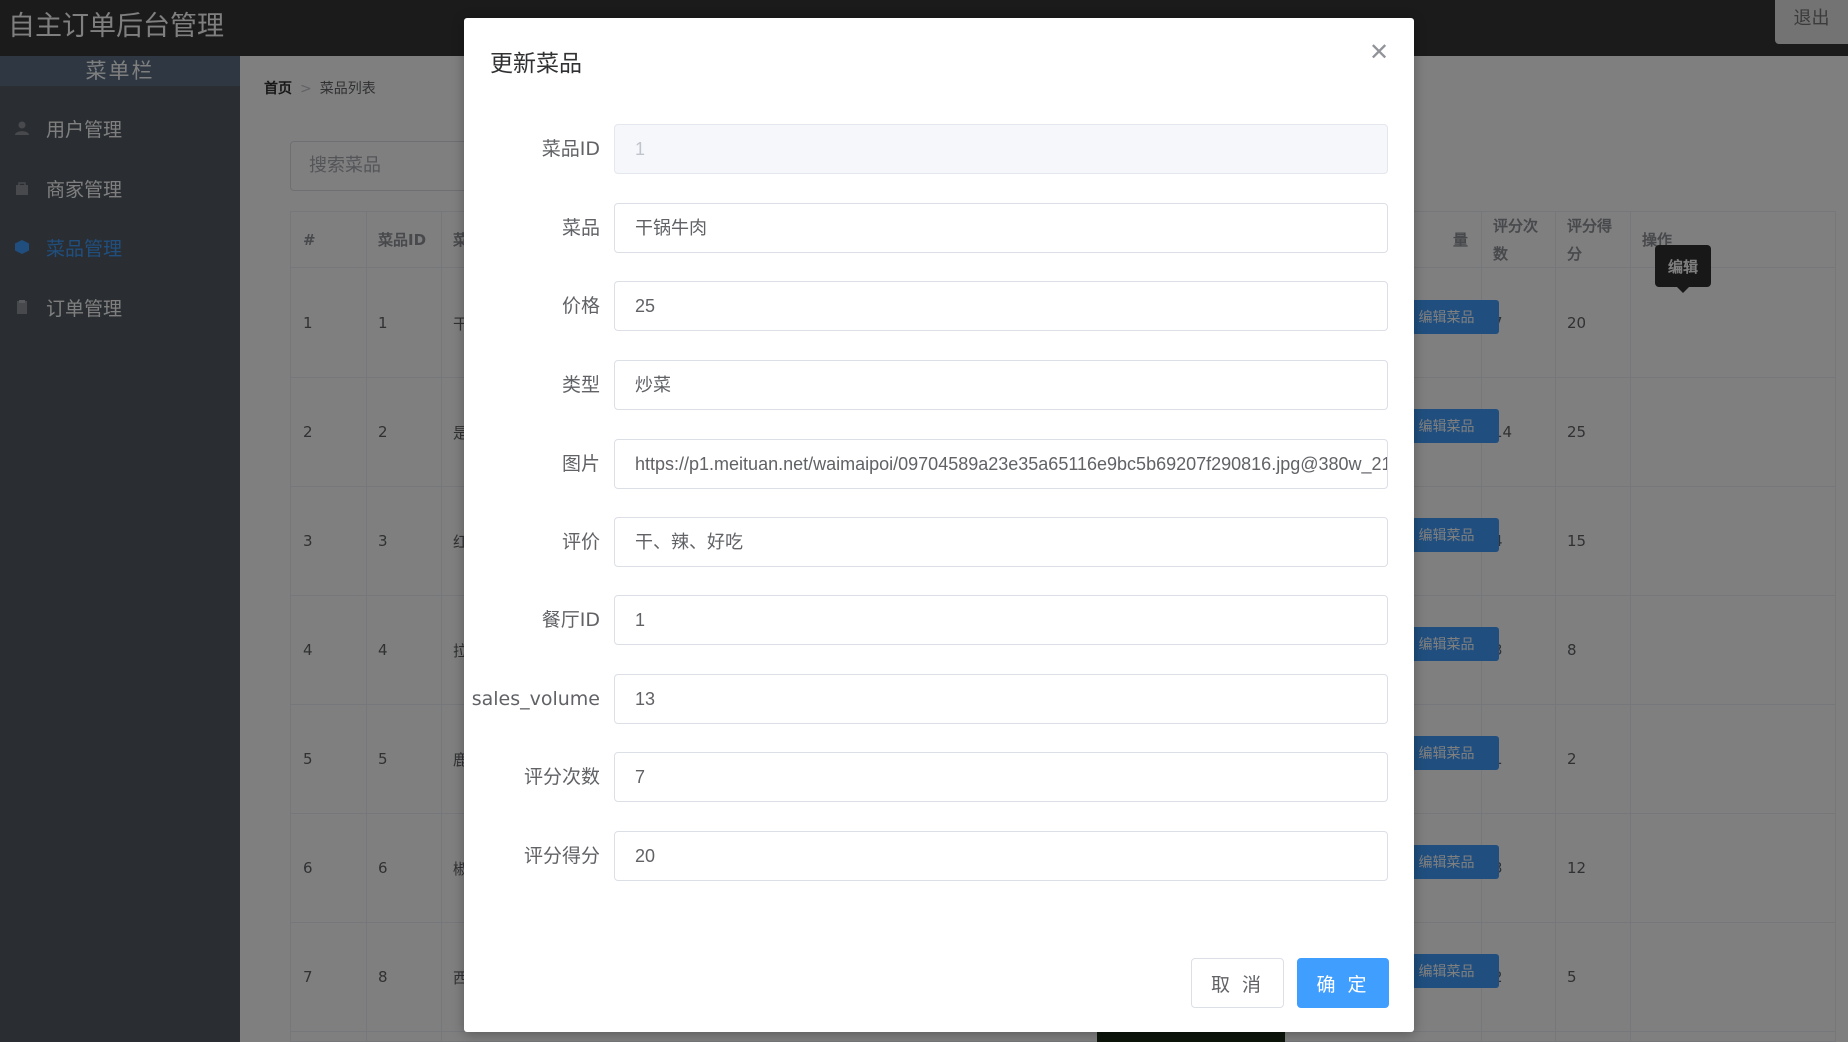 The height and width of the screenshot is (1042, 1848). What do you see at coordinates (535, 699) in the screenshot?
I see `field-label: sales_volume` at bounding box center [535, 699].